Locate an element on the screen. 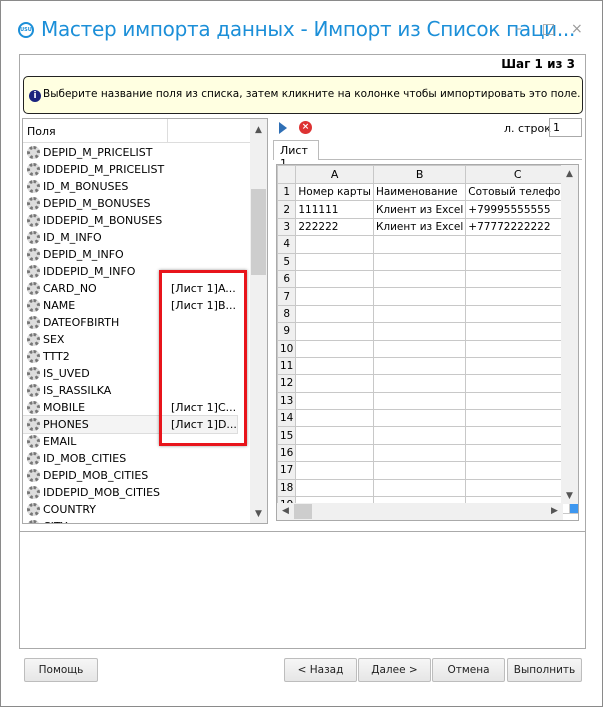  grid-horizontal-scrollbar: ◀ ▶ is located at coordinates (420, 511).